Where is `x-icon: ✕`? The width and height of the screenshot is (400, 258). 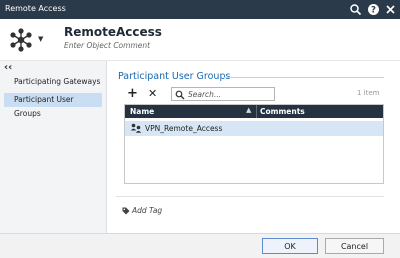 x-icon: ✕ is located at coordinates (152, 94).